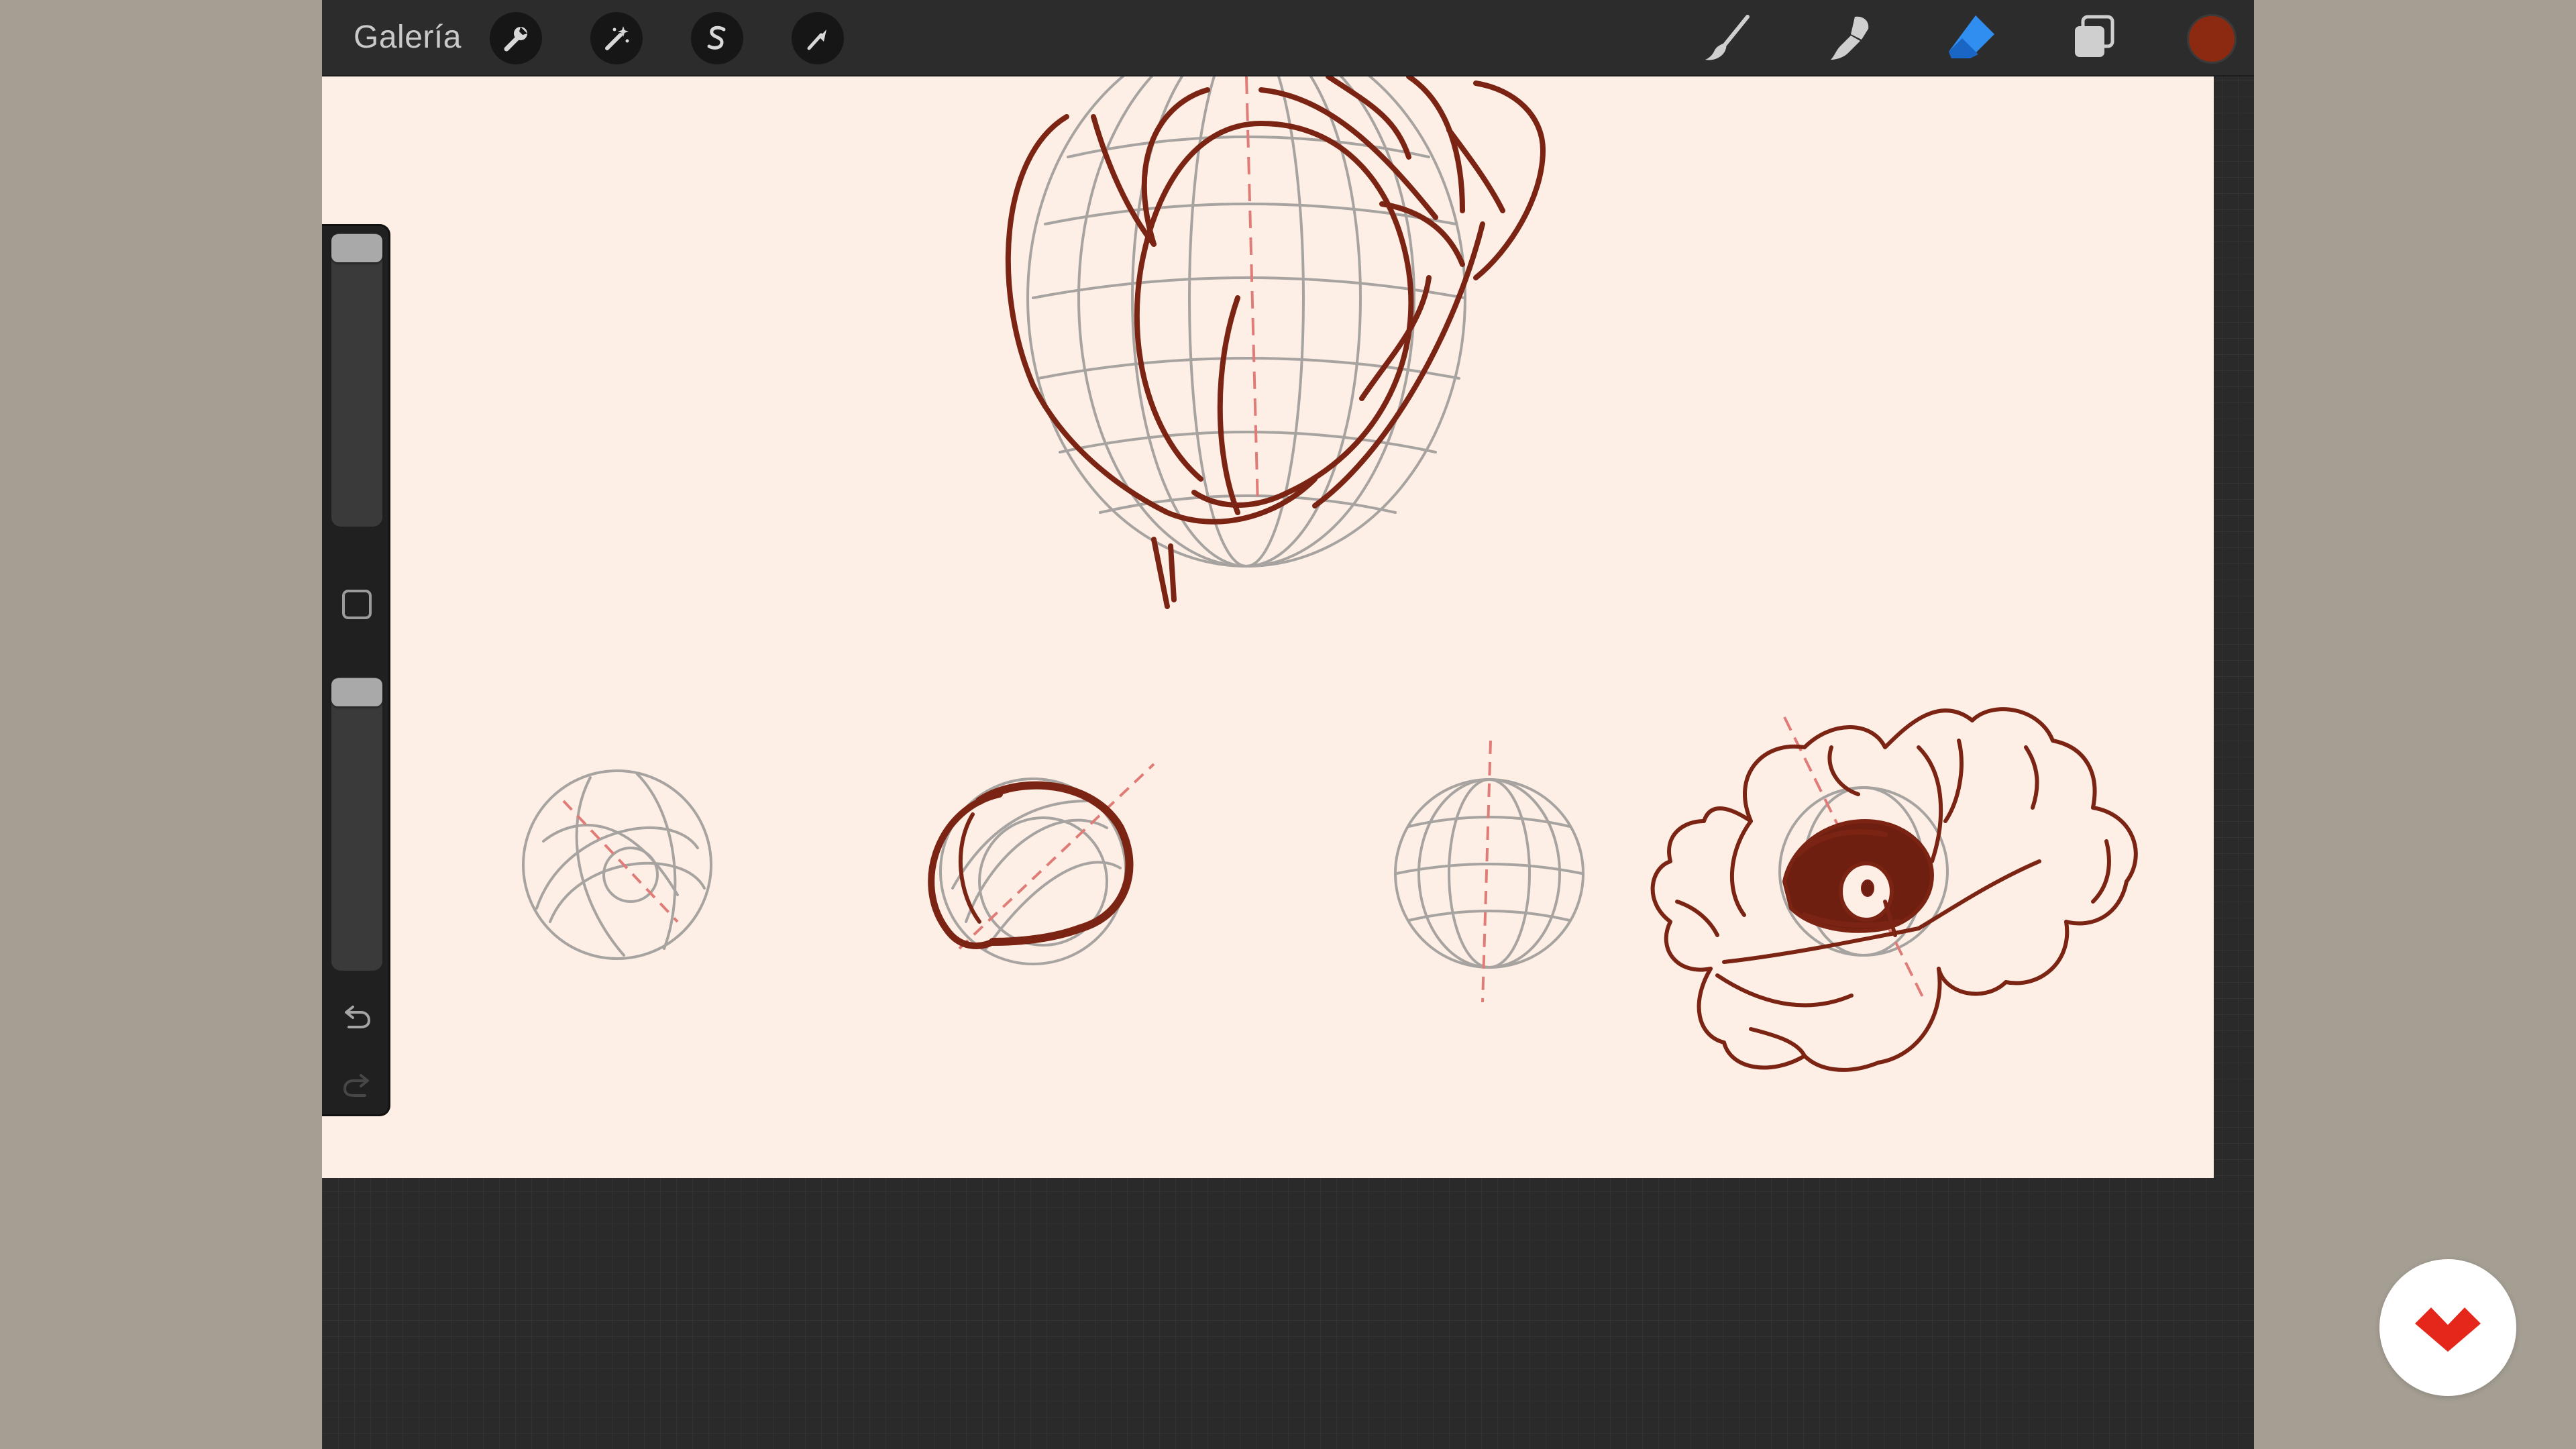 This screenshot has height=1449, width=2576. I want to click on adjustments-button, so click(616, 38).